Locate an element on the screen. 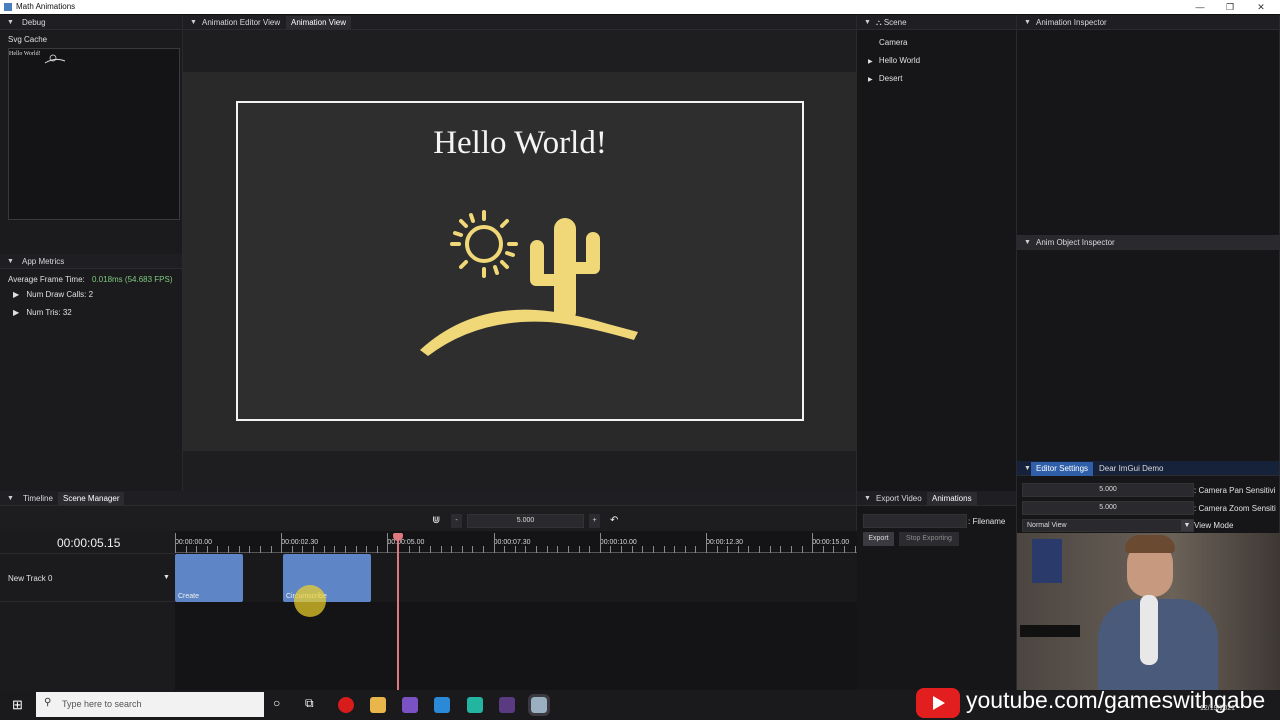 The width and height of the screenshot is (1280, 720). undo-icon: ↶ is located at coordinates (614, 520).